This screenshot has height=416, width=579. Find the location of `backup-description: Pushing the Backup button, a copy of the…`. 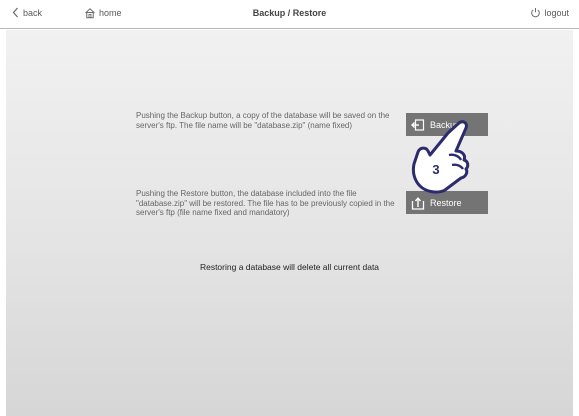

backup-description: Pushing the Backup button, a copy of the… is located at coordinates (263, 120).